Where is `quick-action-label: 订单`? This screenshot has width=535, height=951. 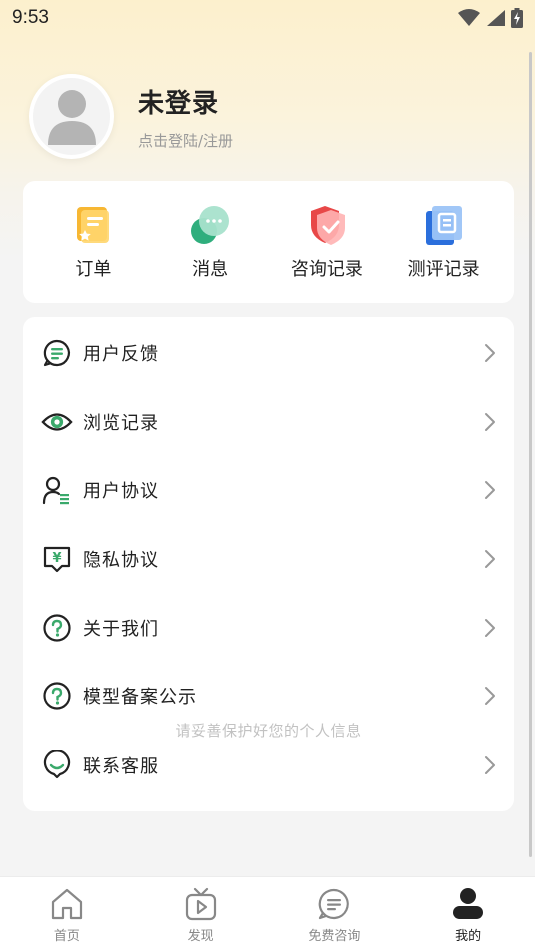 quick-action-label: 订单 is located at coordinates (93, 269).